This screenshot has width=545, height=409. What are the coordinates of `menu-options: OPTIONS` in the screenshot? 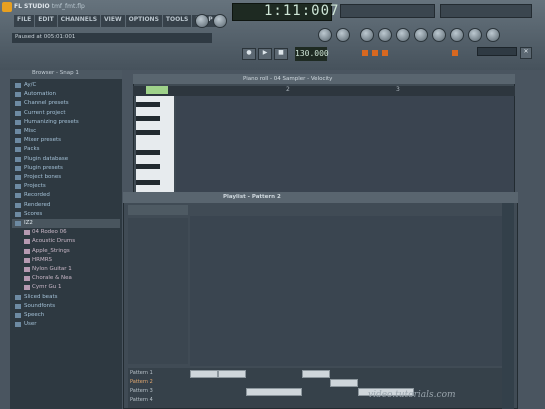 It's located at (143, 21).